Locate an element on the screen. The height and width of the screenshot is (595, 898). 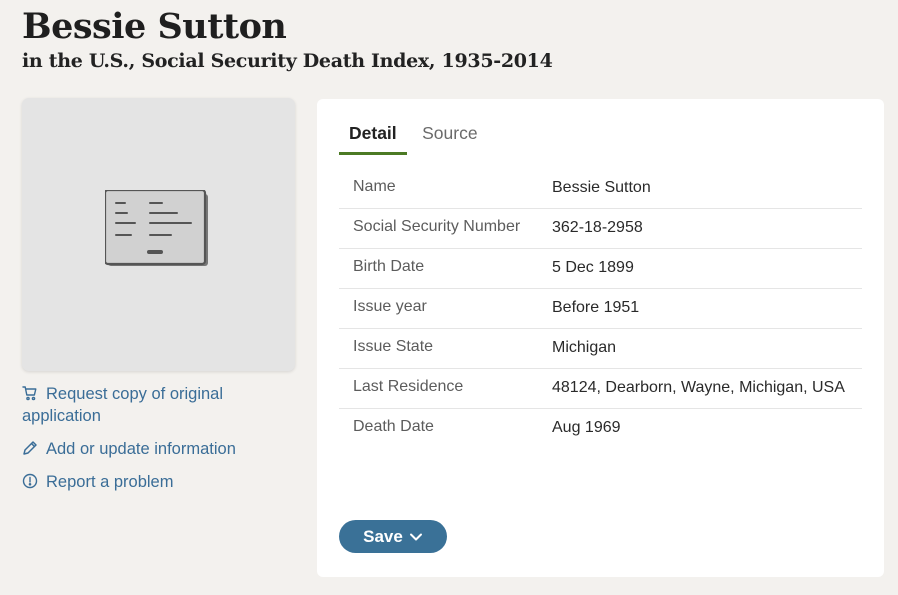
report-problem-link: Report a problem is located at coordinates (152, 482).